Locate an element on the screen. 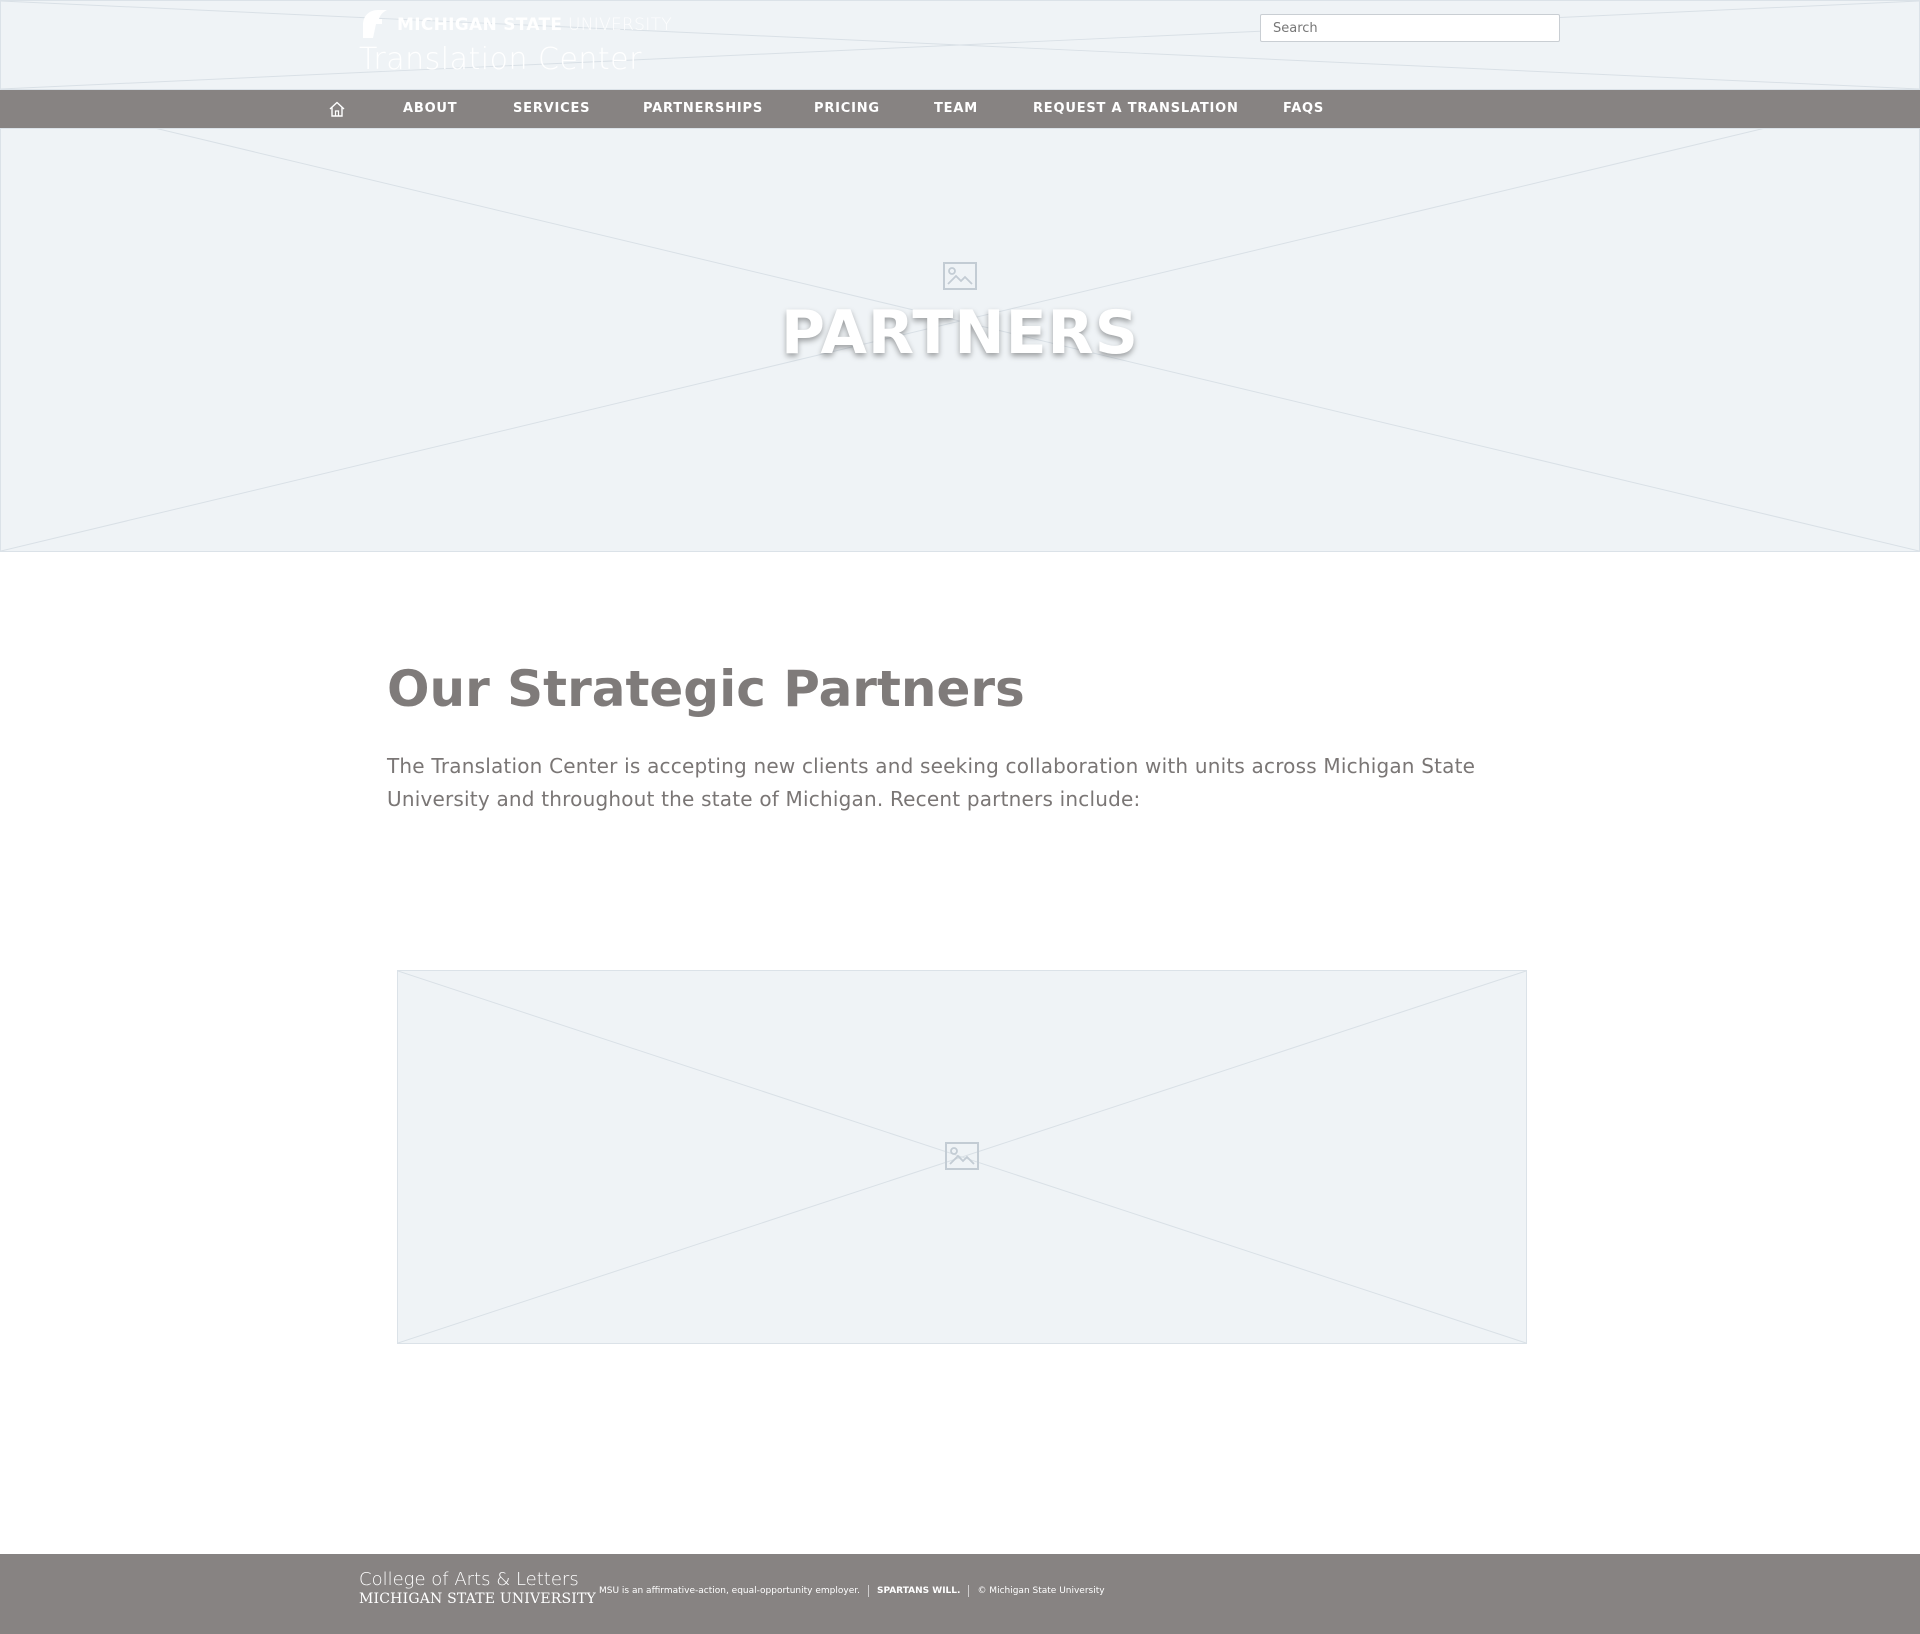 The height and width of the screenshot is (1634, 1920). home-icon is located at coordinates (337, 109).